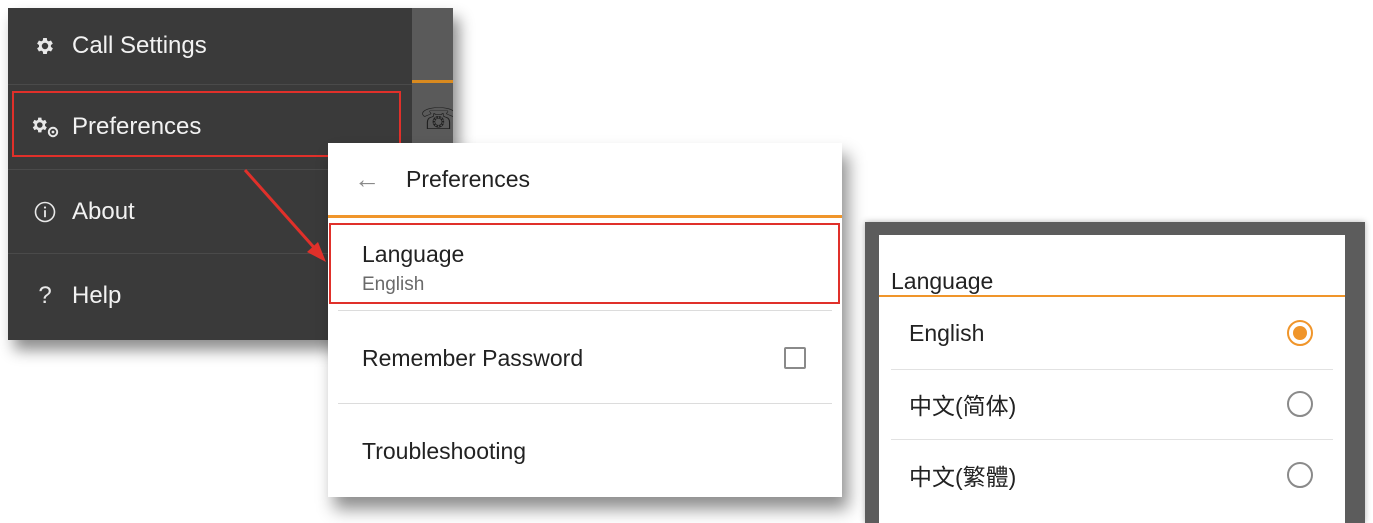 The image size is (1373, 523). What do you see at coordinates (444, 450) in the screenshot?
I see `troubleshooting-label: Troubleshooting` at bounding box center [444, 450].